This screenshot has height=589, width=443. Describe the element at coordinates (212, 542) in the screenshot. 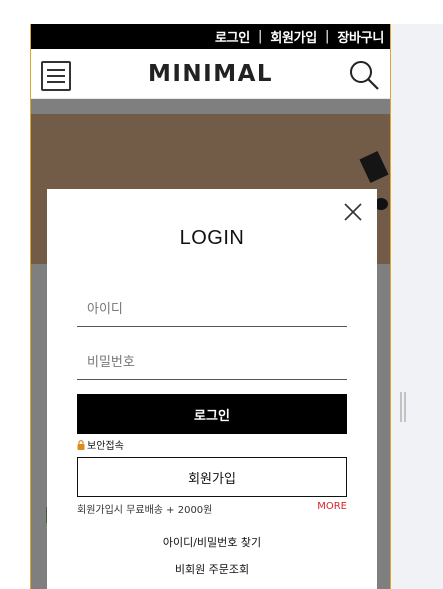

I see `find-id-password-link: 아이디/비밀번호 찾기` at that location.